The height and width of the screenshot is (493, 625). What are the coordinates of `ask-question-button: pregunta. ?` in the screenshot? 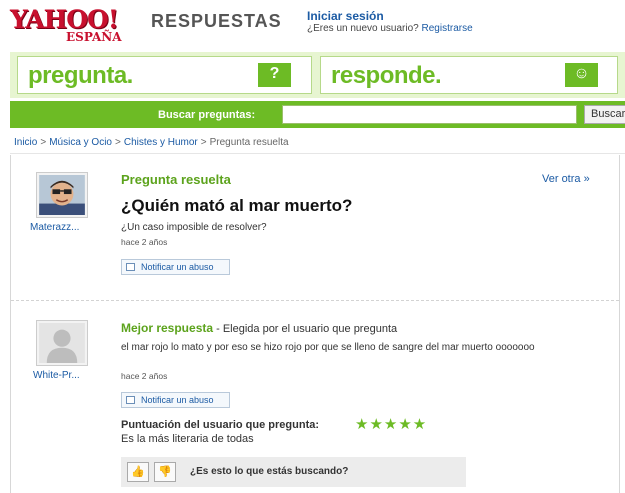 It's located at (164, 75).